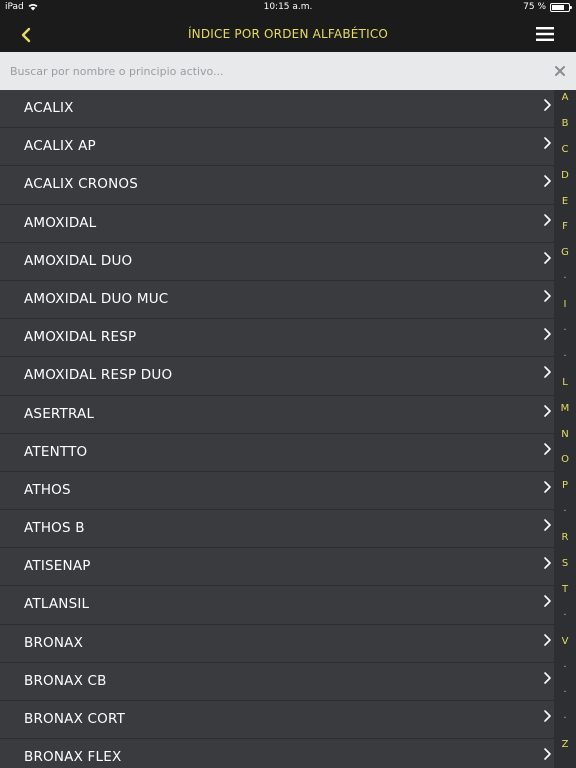  What do you see at coordinates (277, 644) in the screenshot?
I see `list-item: BRONAX` at bounding box center [277, 644].